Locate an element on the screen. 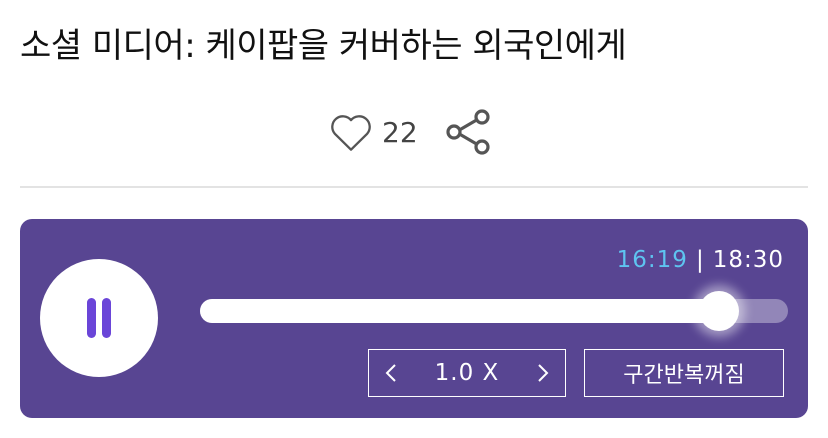  time-display: 16:19 | 18:30 is located at coordinates (700, 260).